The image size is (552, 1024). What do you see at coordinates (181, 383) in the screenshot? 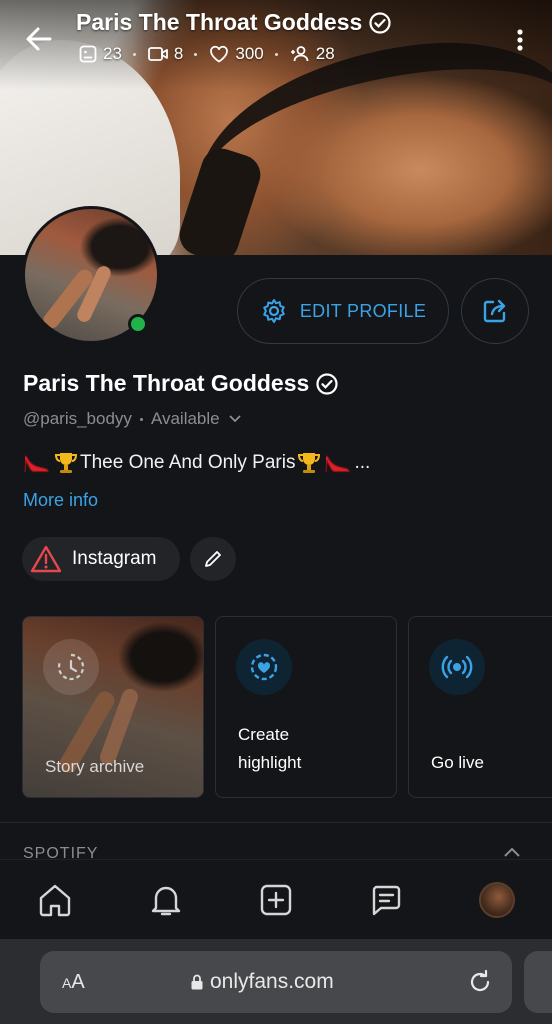
I see `profile-name: Paris The Throat Goddess` at bounding box center [181, 383].